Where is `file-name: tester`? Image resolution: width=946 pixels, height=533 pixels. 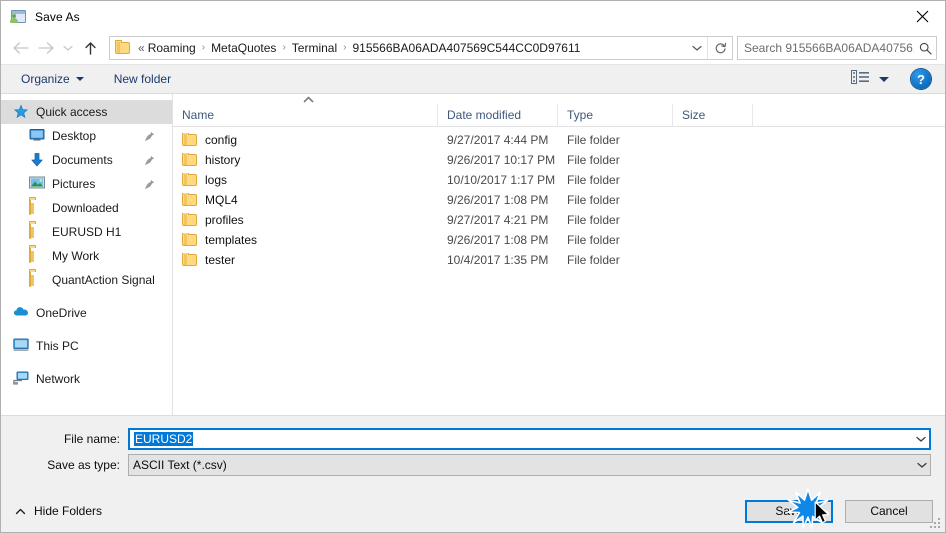
file-name: tester is located at coordinates (220, 260).